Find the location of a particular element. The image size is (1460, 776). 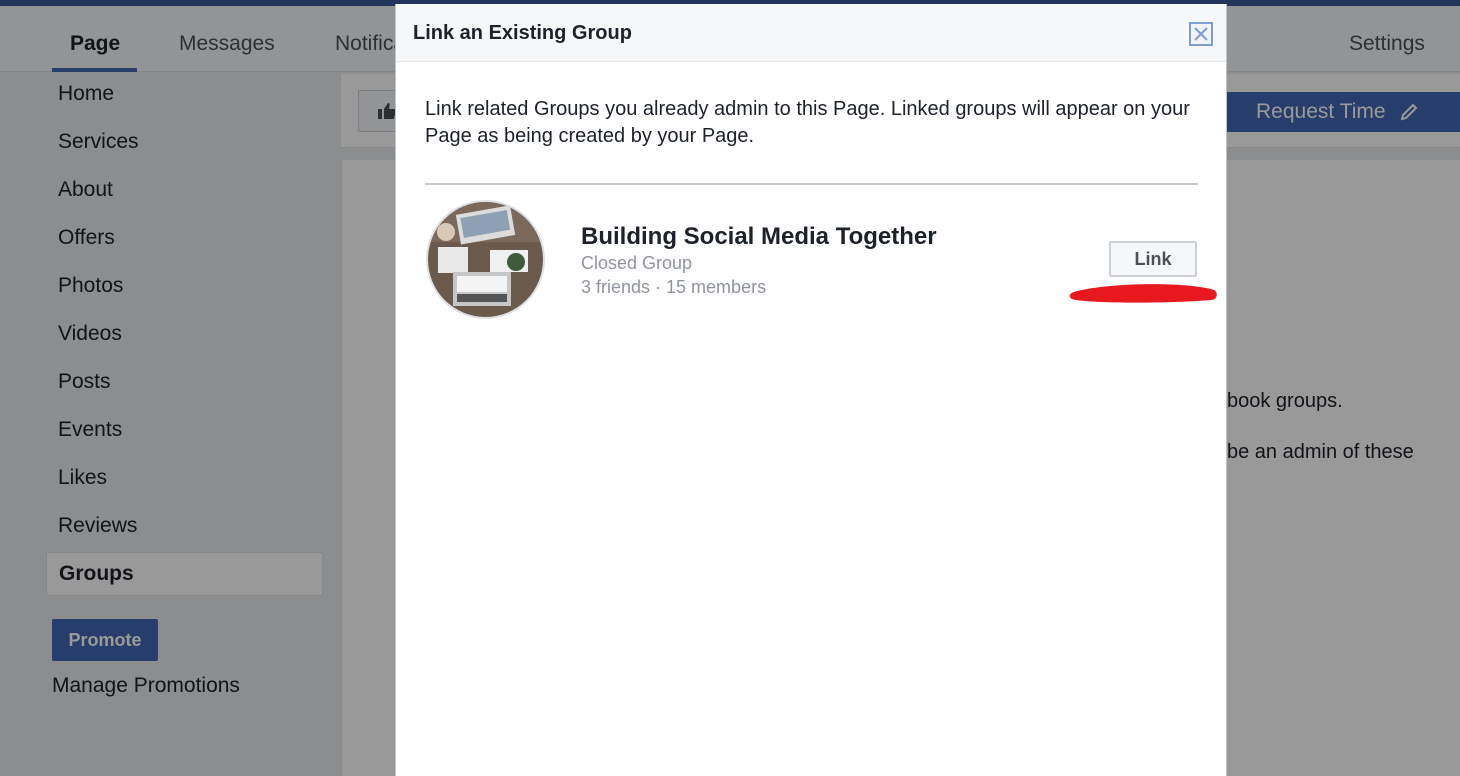

close-button is located at coordinates (1201, 34).